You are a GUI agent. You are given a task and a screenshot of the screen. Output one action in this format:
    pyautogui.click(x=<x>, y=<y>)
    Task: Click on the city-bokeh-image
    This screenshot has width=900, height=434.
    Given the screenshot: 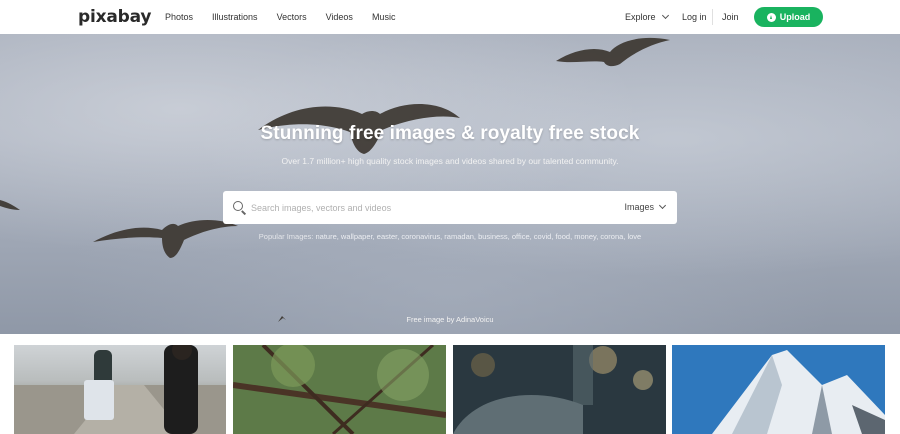 What is the action you would take?
    pyautogui.click(x=559, y=389)
    